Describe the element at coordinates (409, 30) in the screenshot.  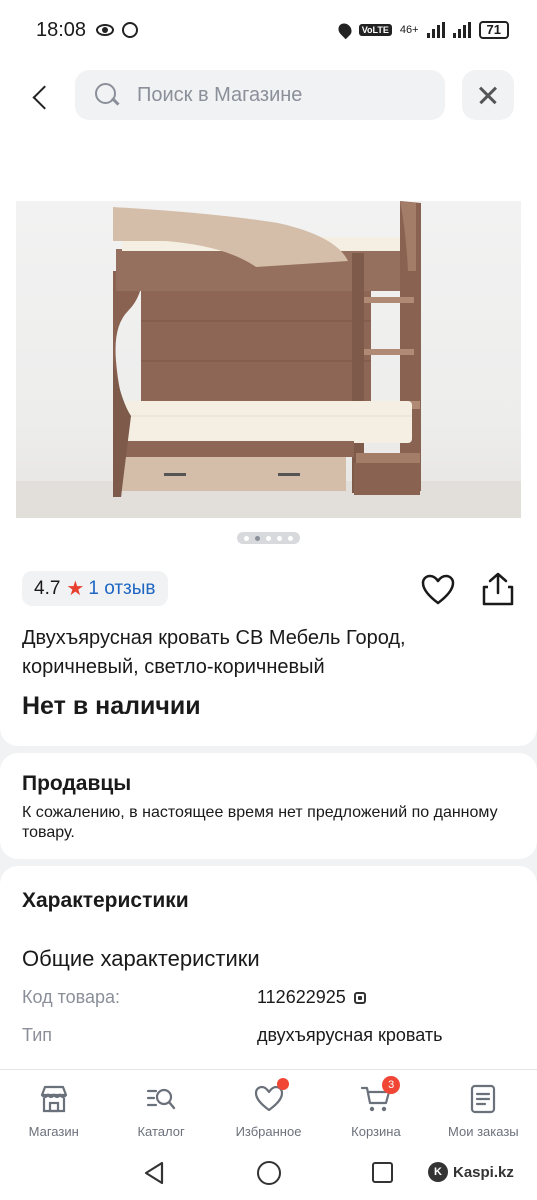
I see `network-type: 46+` at that location.